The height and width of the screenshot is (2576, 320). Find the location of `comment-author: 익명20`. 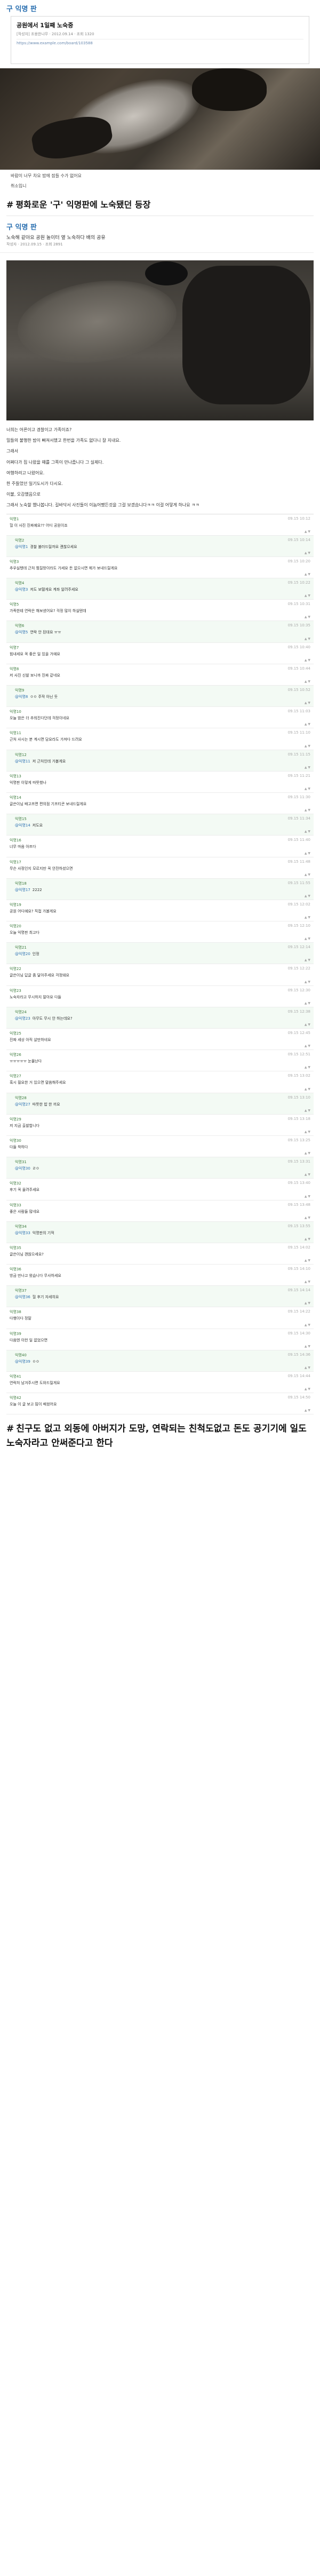

comment-author: 익명20 is located at coordinates (15, 926).